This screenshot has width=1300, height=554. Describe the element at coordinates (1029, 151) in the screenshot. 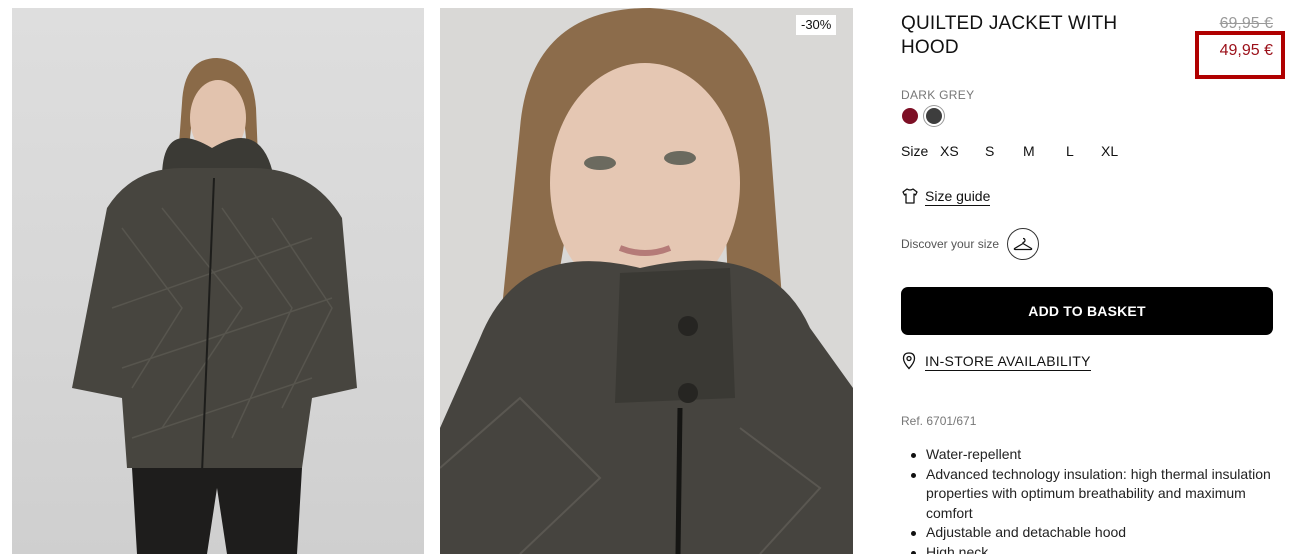

I see `size-option-m: M` at that location.